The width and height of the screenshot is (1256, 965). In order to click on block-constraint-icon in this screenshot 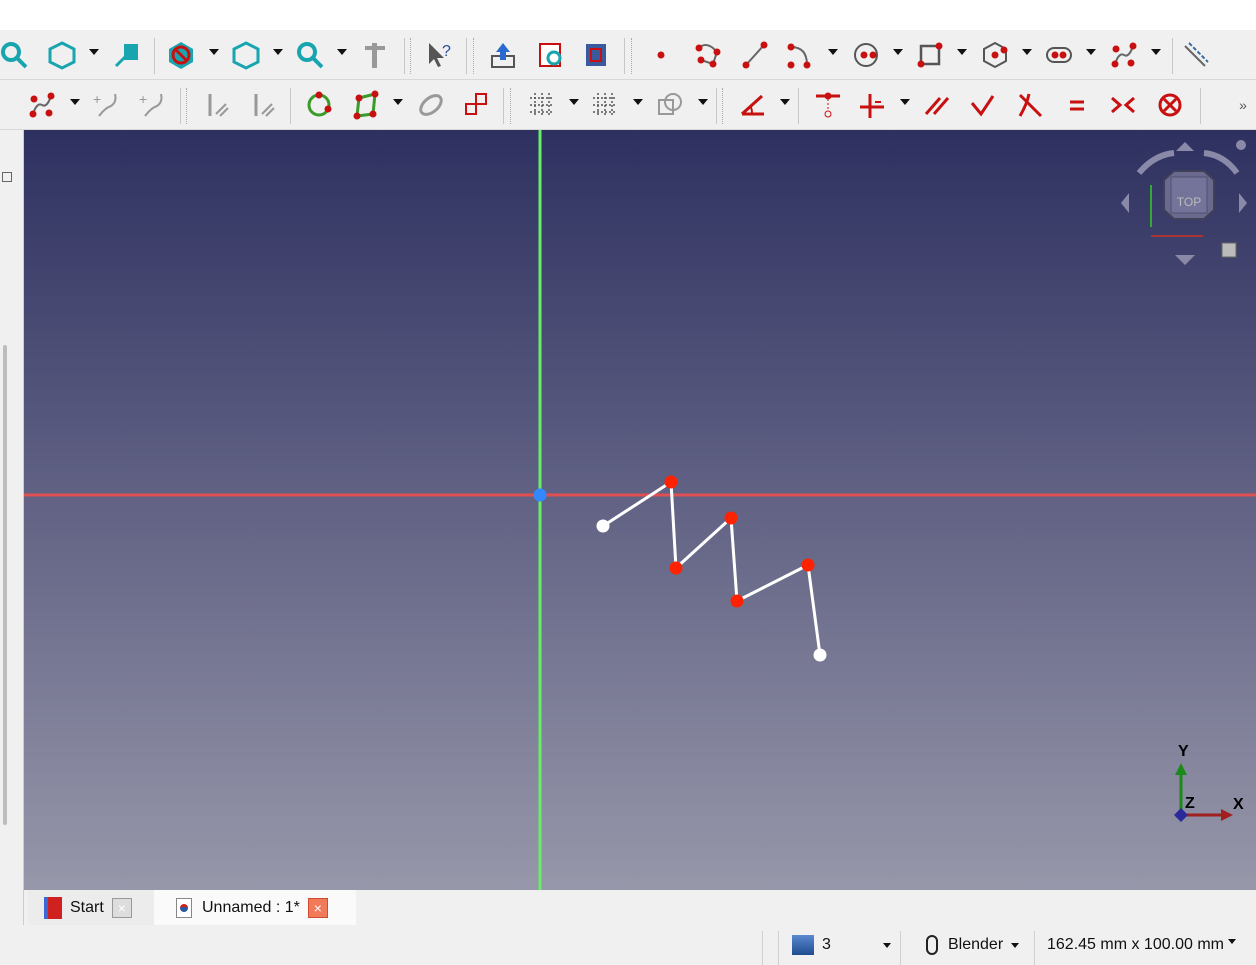, I will do `click(1170, 105)`.